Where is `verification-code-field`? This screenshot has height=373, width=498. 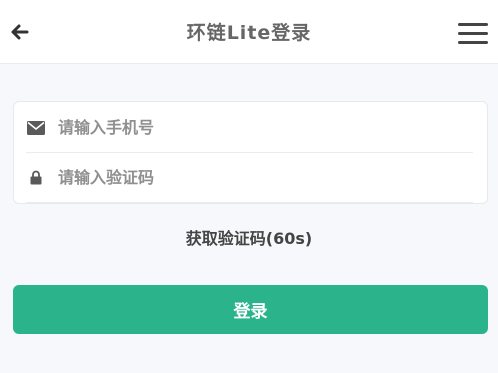 verification-code-field is located at coordinates (249, 178).